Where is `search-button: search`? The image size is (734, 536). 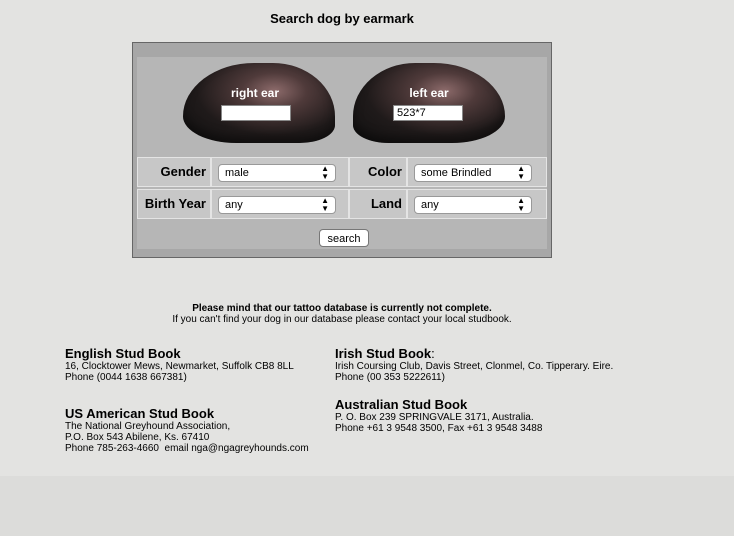 search-button: search is located at coordinates (344, 238).